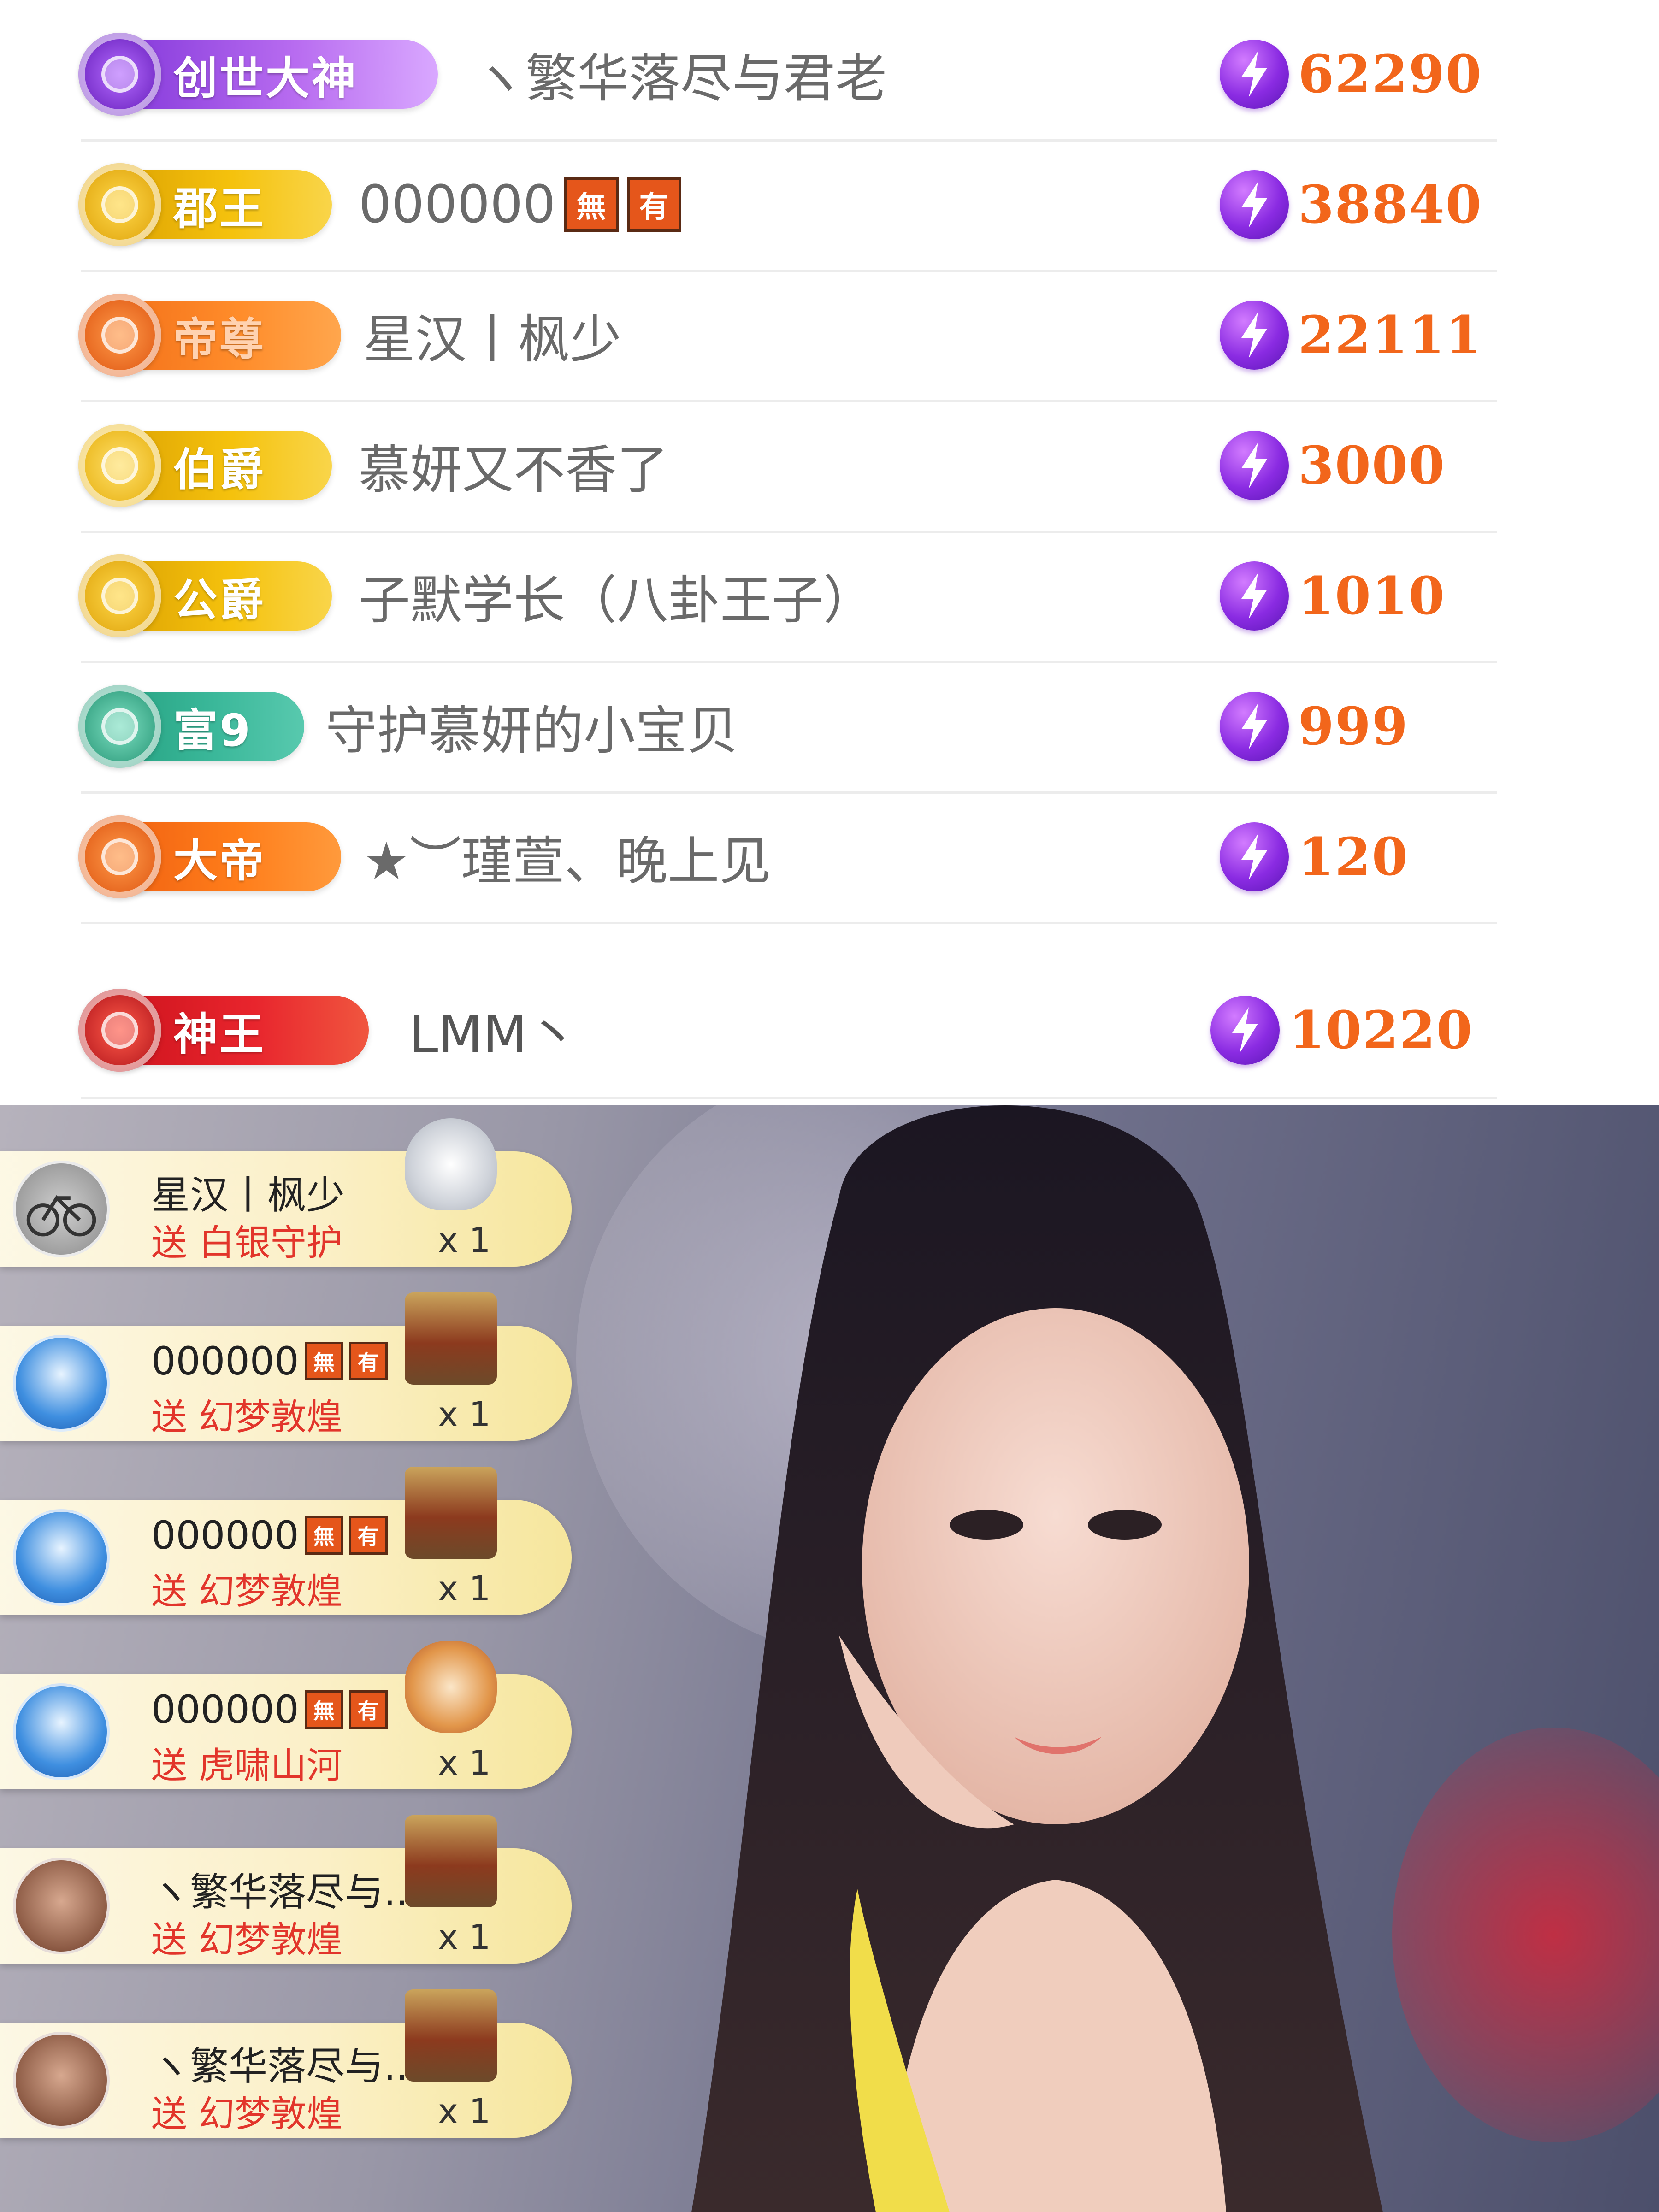  I want to click on score: 999, so click(1314, 726).